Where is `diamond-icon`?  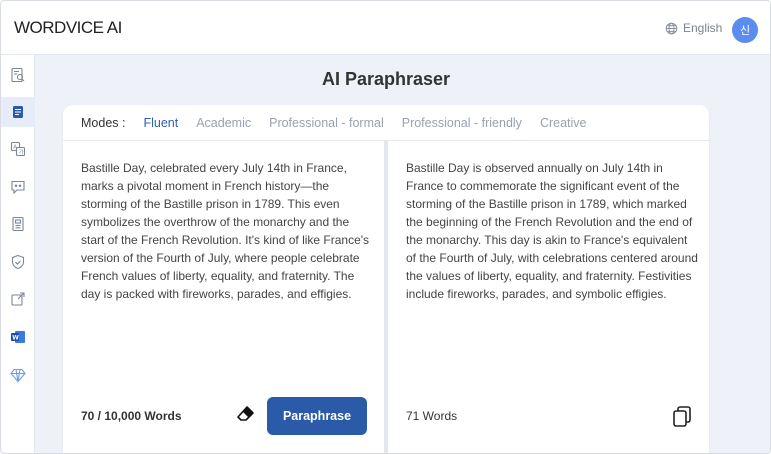 diamond-icon is located at coordinates (18, 375).